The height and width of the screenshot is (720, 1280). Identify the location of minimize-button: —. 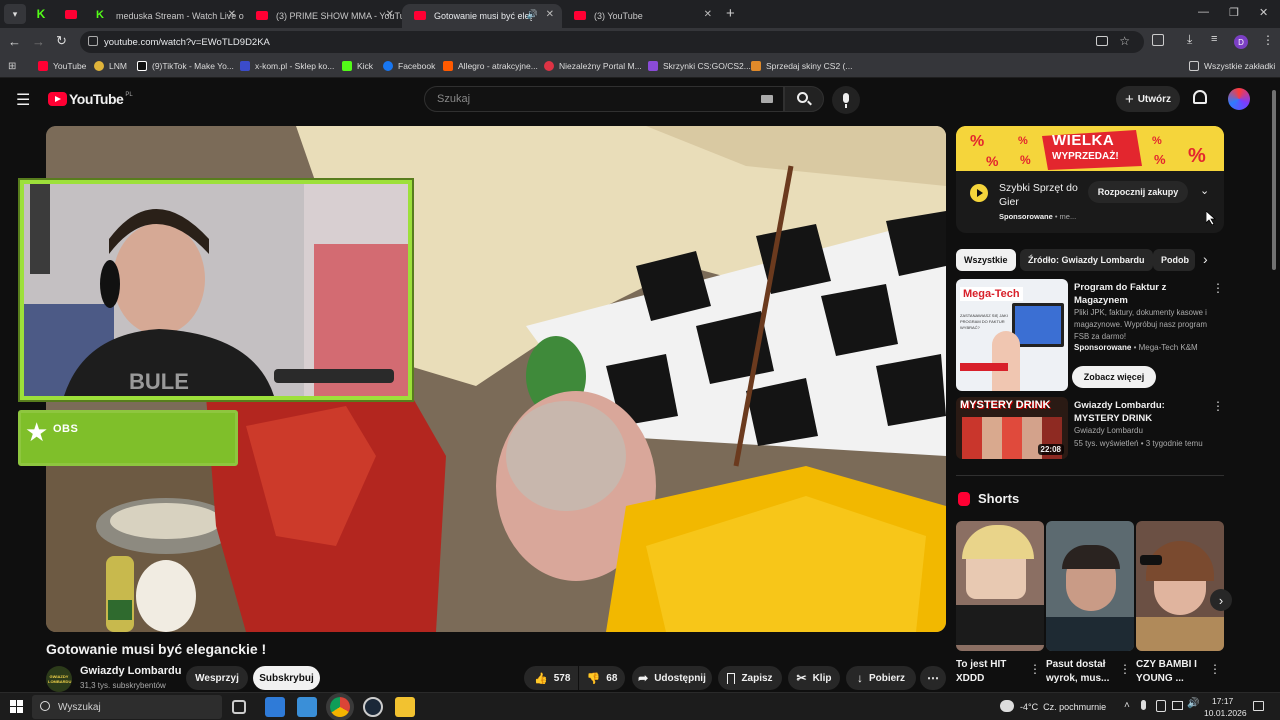
(1203, 12).